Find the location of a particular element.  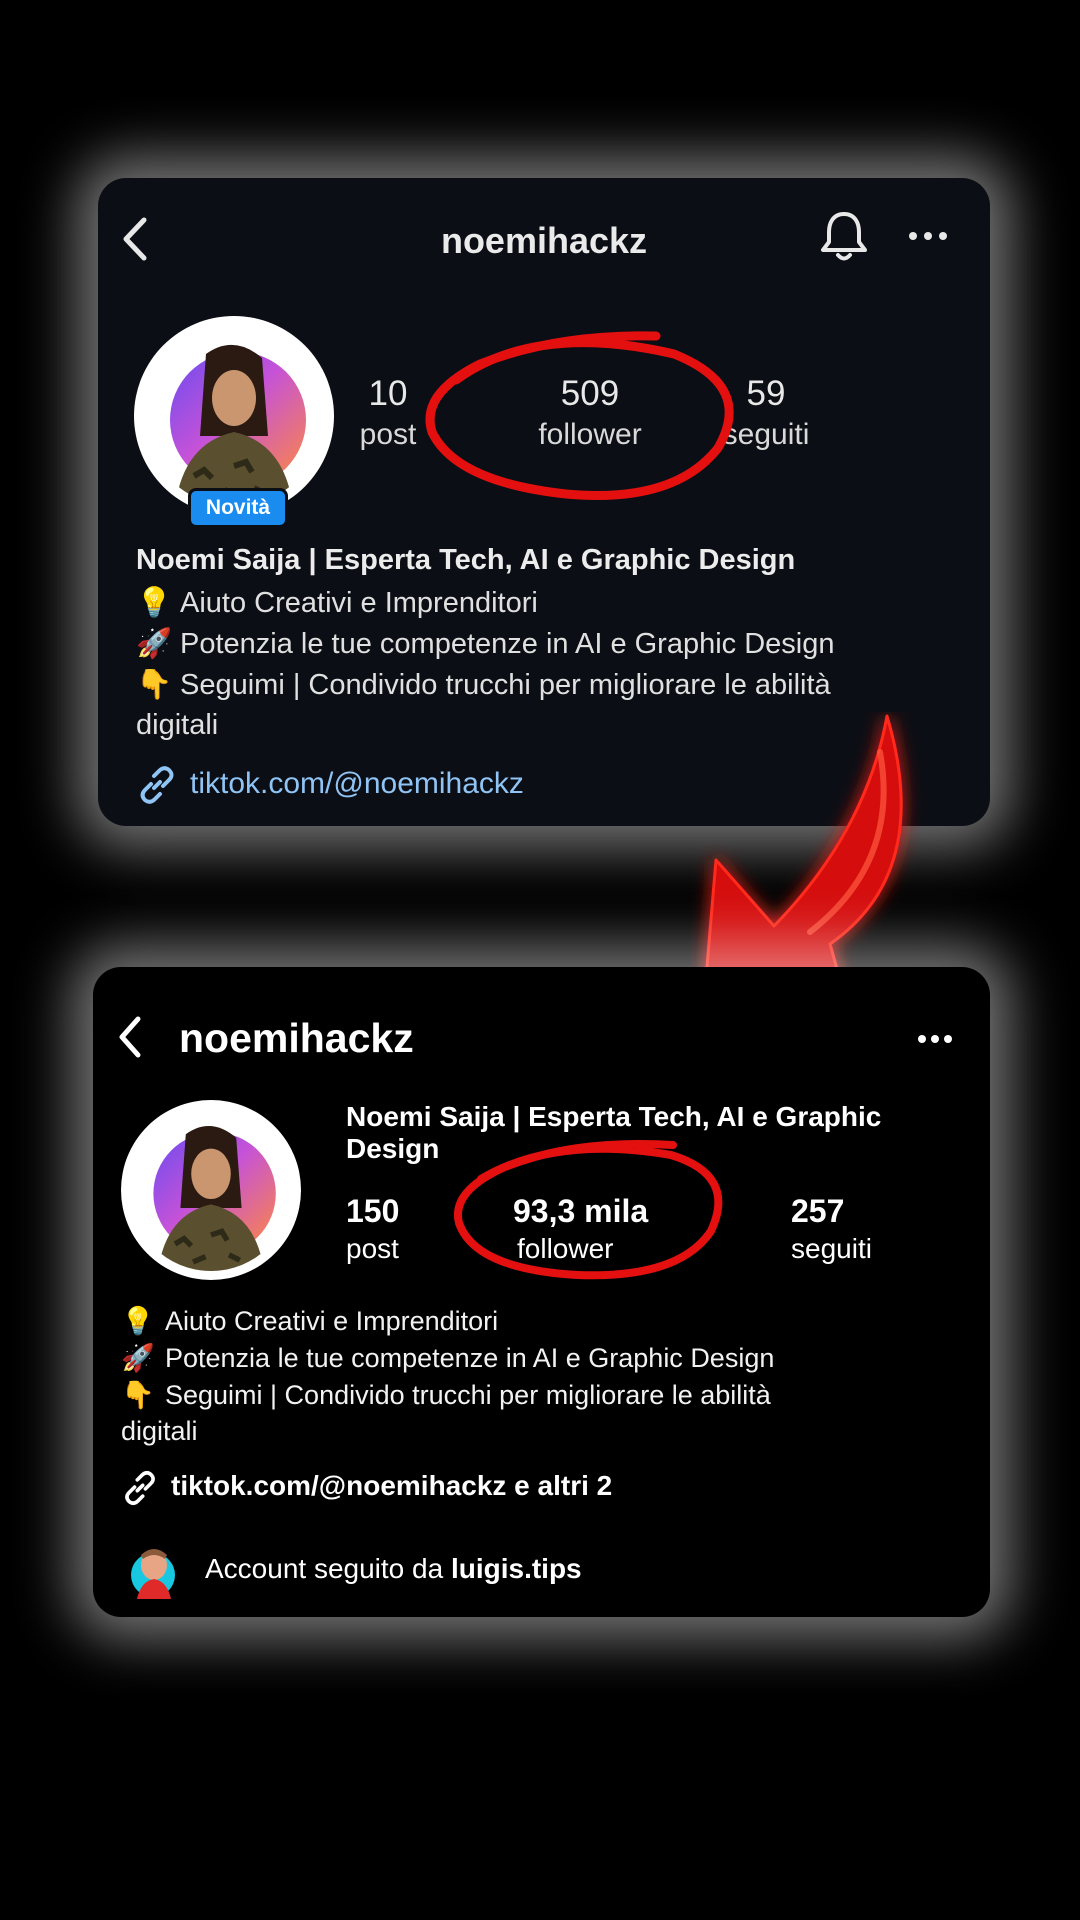

followed-by-text: Account seguito da luigis.tips is located at coordinates (393, 1569).